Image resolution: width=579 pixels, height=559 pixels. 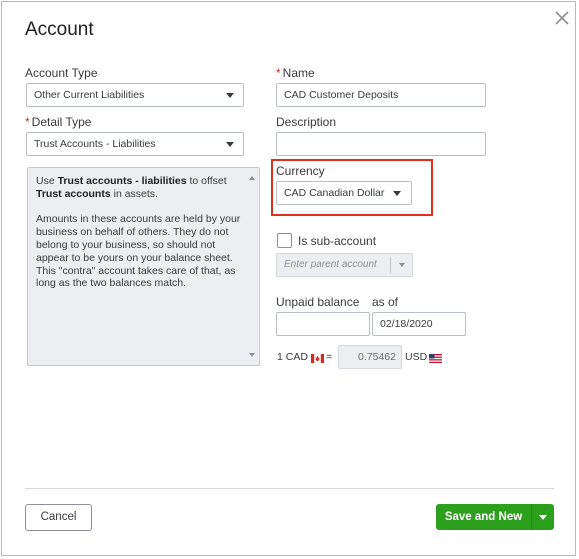 I want to click on account-type-label: Account Type, so click(x=61, y=73).